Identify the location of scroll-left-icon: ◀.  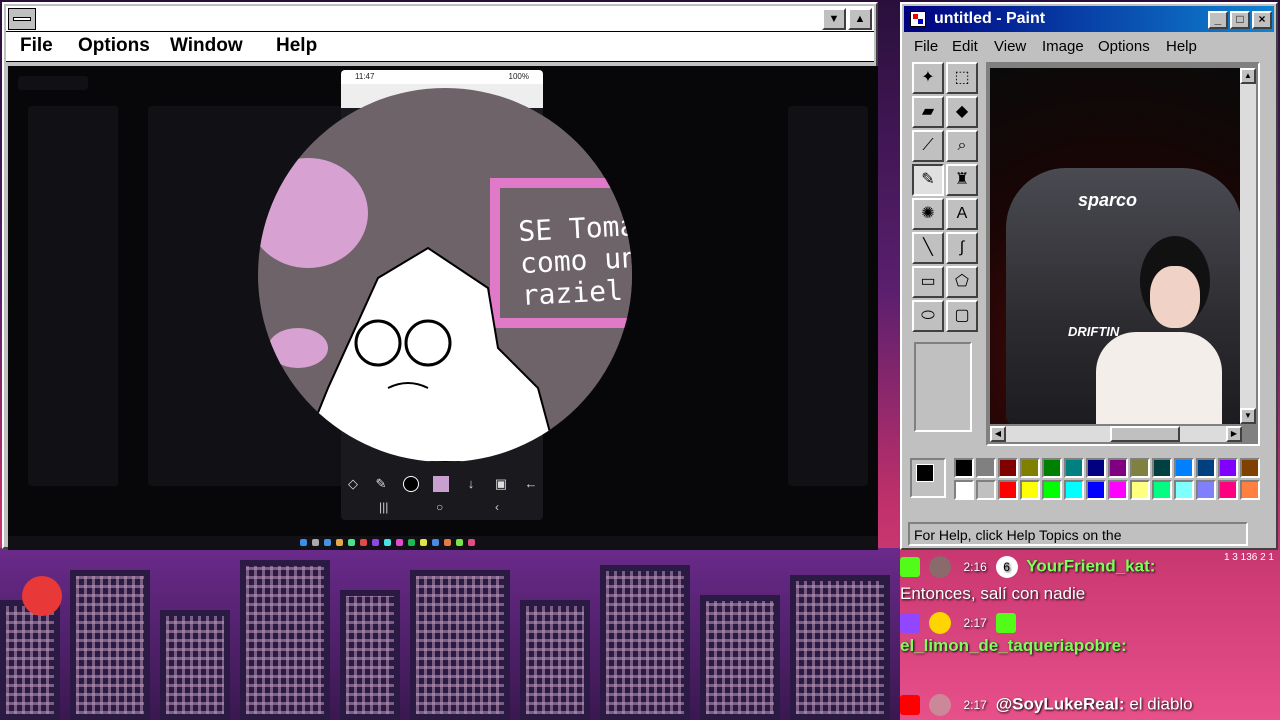
(998, 434).